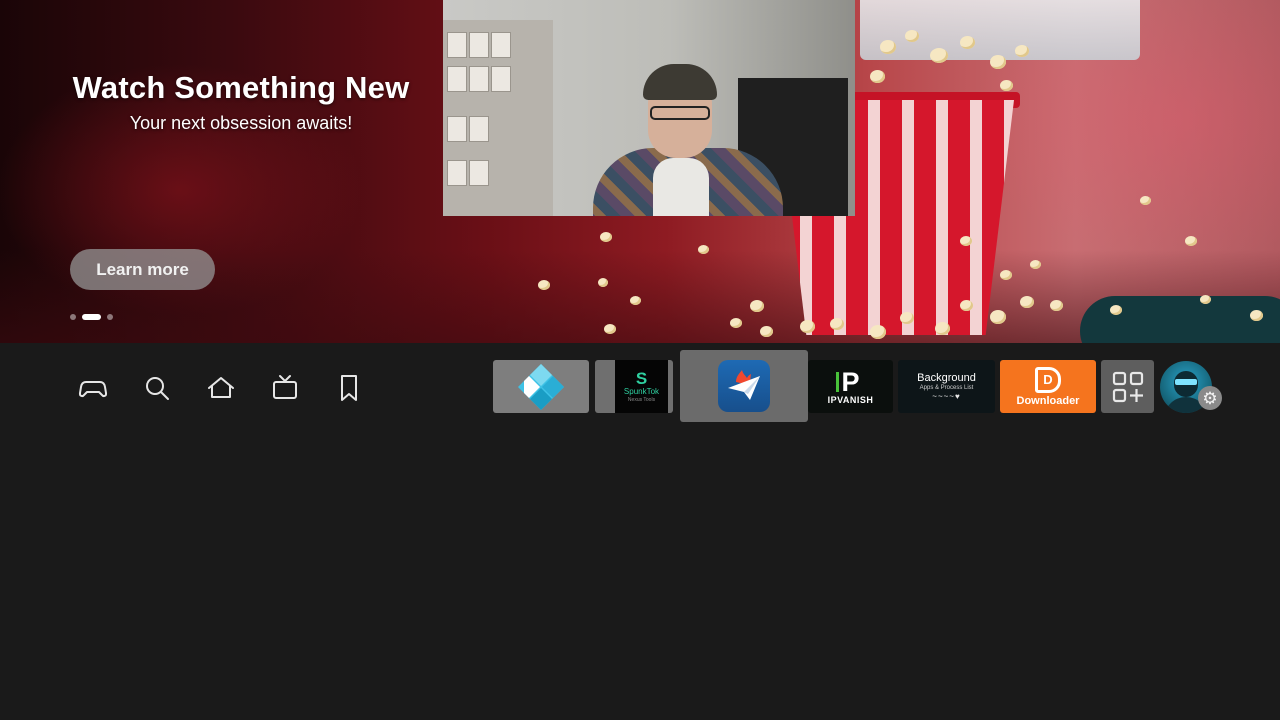 The height and width of the screenshot is (720, 1280). I want to click on heartbeat-icon: ~~~~♥, so click(946, 396).